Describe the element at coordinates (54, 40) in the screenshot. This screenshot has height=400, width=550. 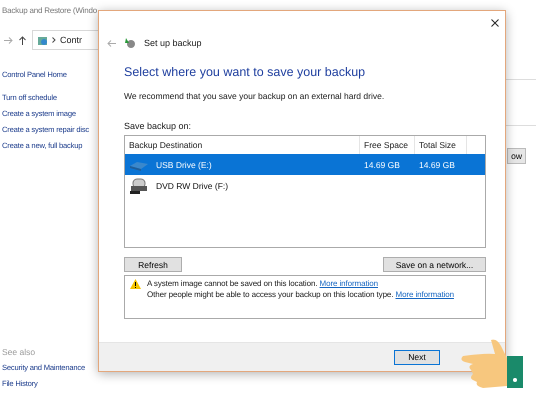
I see `chevron-icon` at that location.